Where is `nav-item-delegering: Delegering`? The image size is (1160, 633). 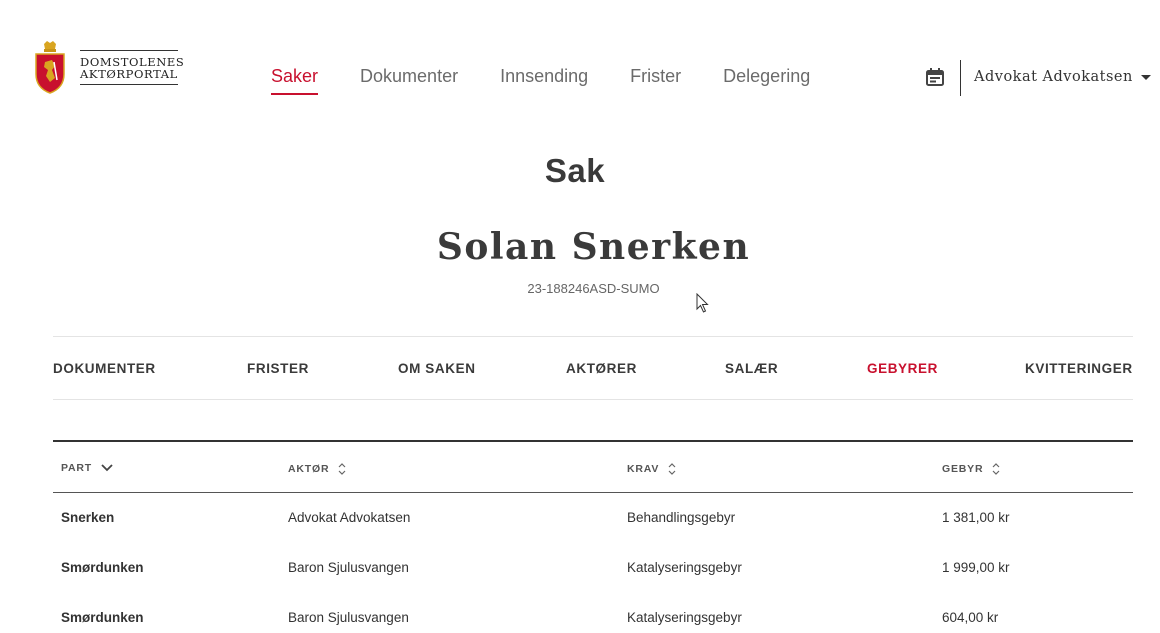
nav-item-delegering: Delegering is located at coordinates (766, 80).